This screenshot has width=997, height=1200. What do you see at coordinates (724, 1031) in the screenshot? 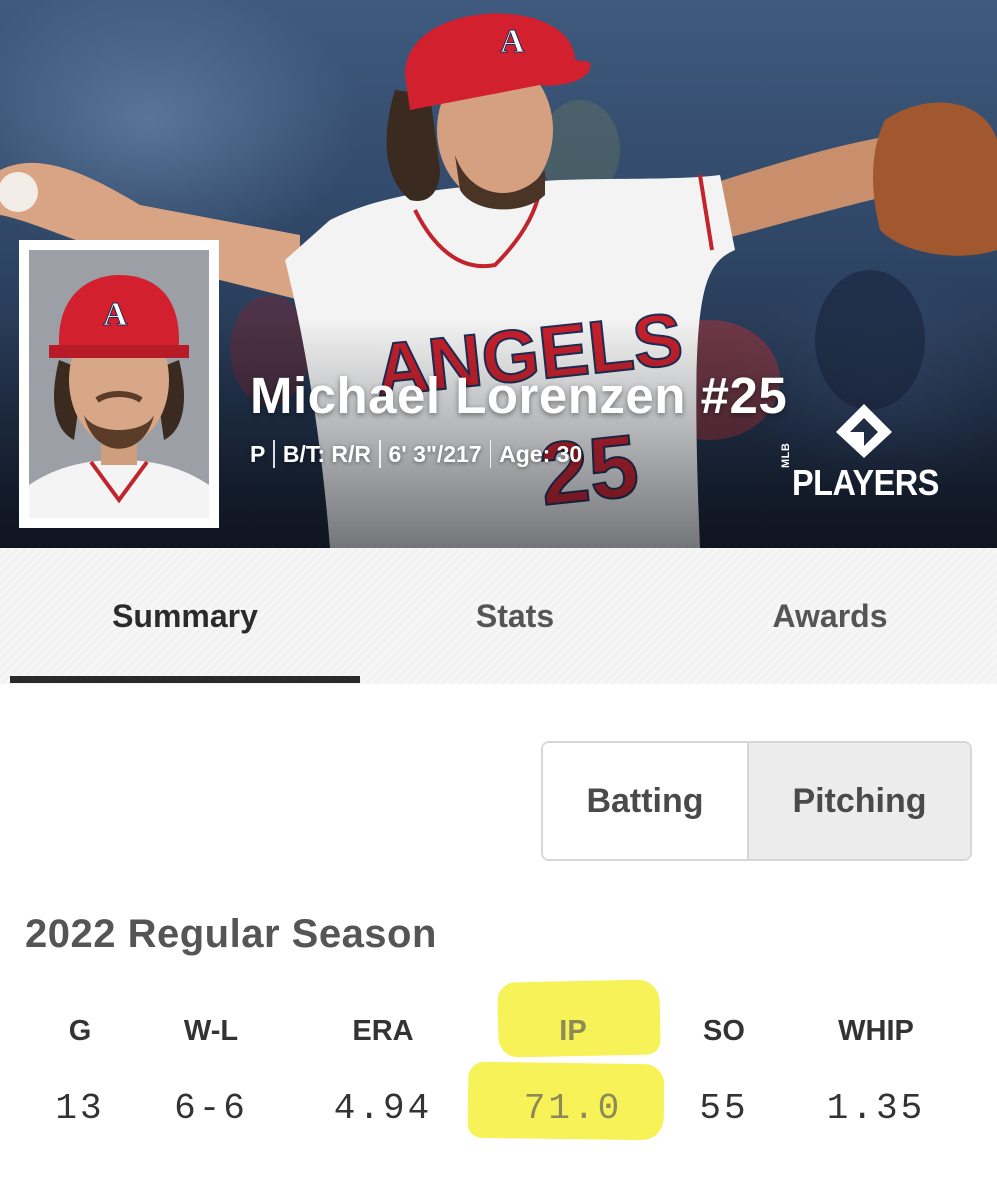
I see `stat-header: SO` at bounding box center [724, 1031].